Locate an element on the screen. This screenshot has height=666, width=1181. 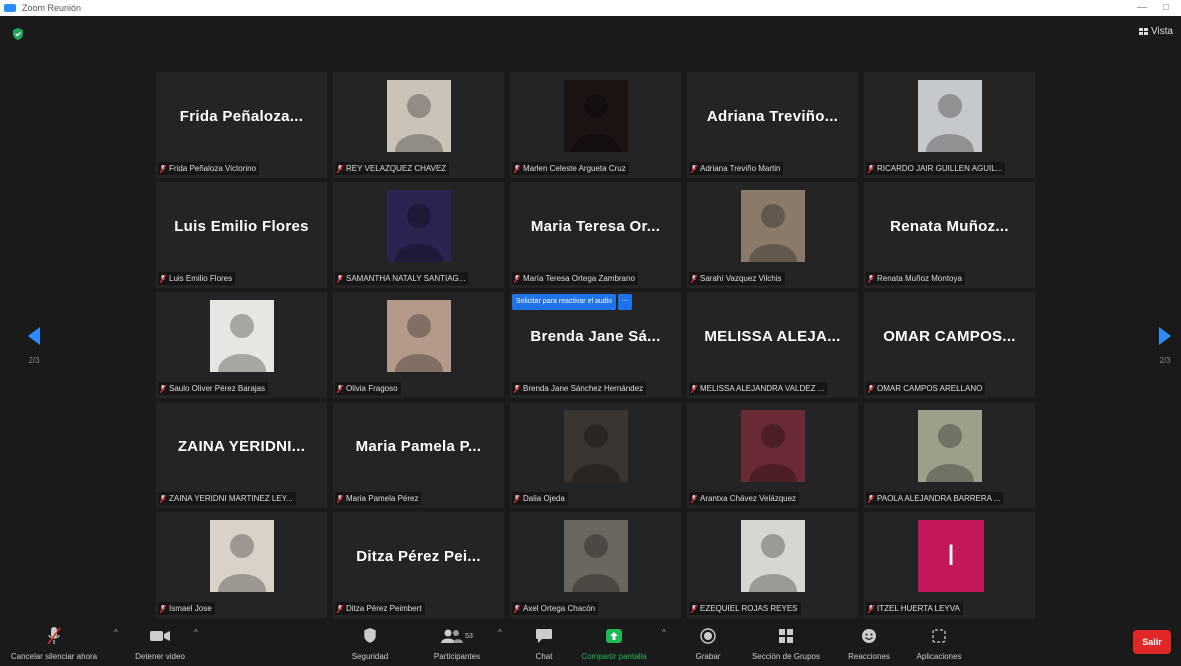
record-button: Grabar is located at coordinates (708, 642).